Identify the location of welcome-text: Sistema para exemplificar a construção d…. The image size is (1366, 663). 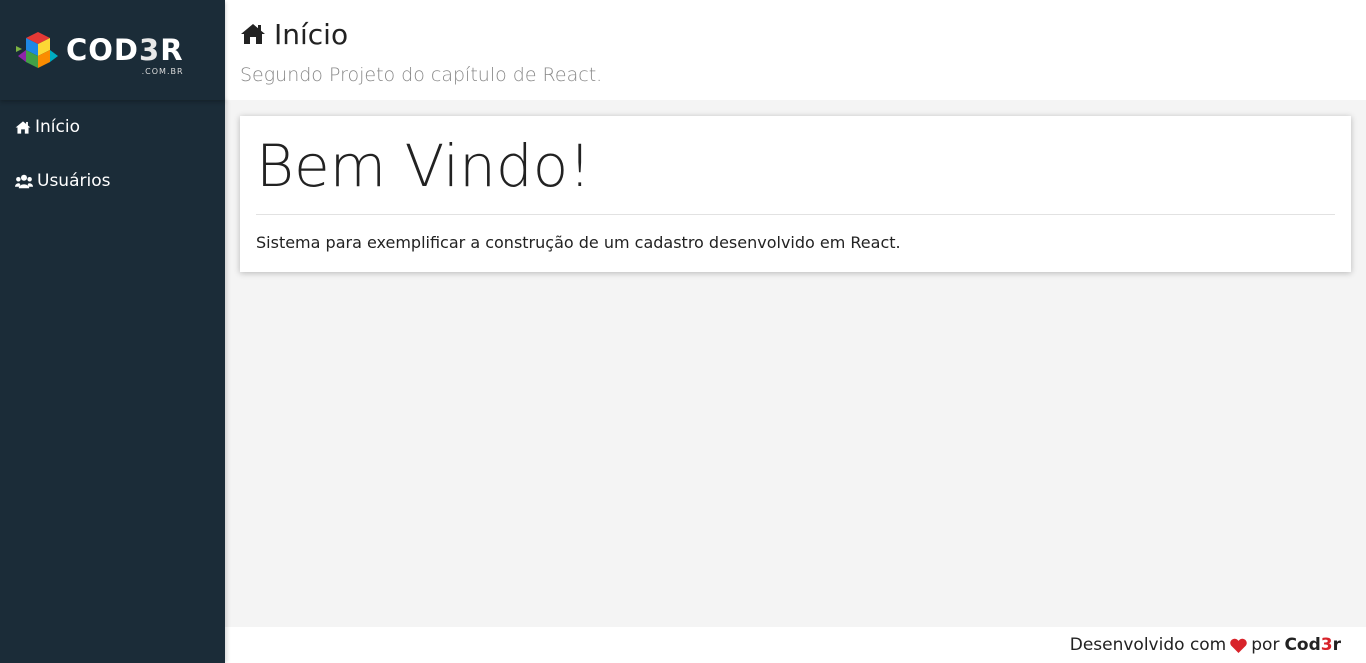
(578, 242).